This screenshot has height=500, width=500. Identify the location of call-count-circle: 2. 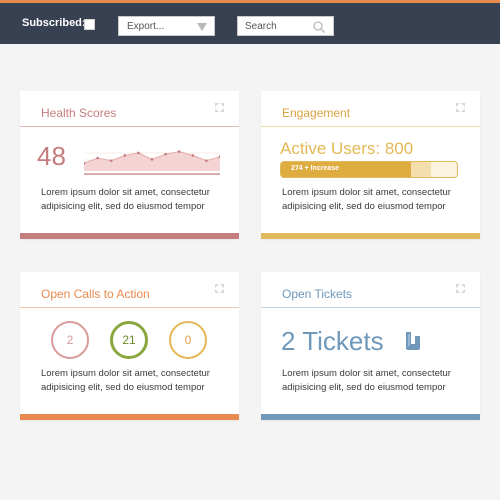
(70, 340).